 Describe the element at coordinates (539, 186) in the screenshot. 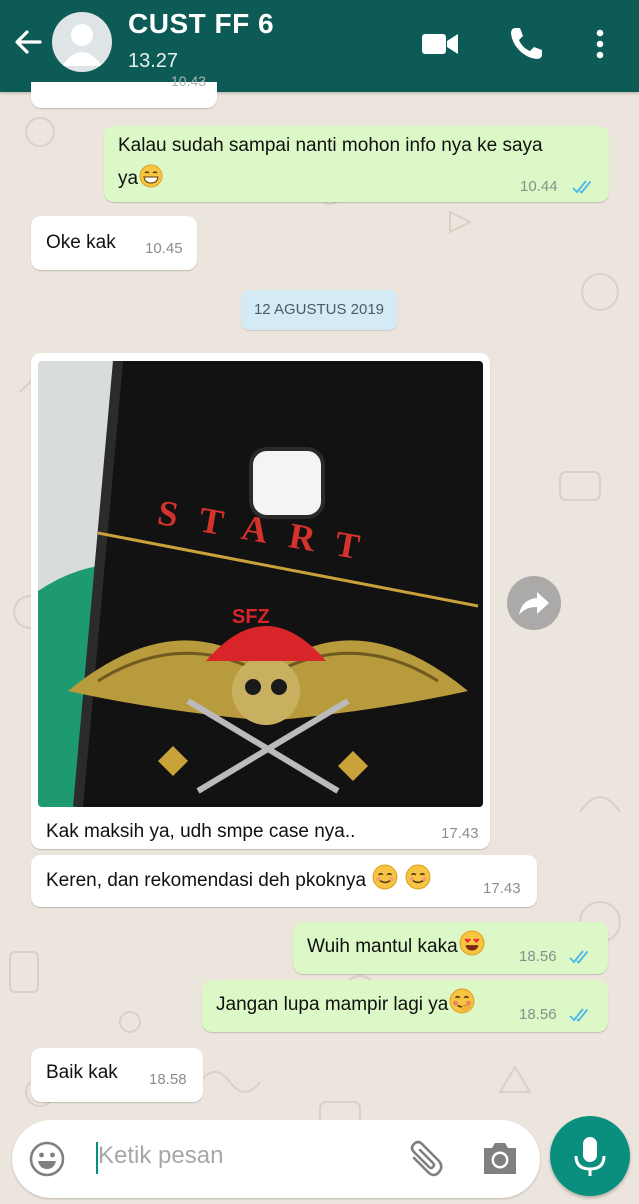

I see `message-time: 10.44` at that location.